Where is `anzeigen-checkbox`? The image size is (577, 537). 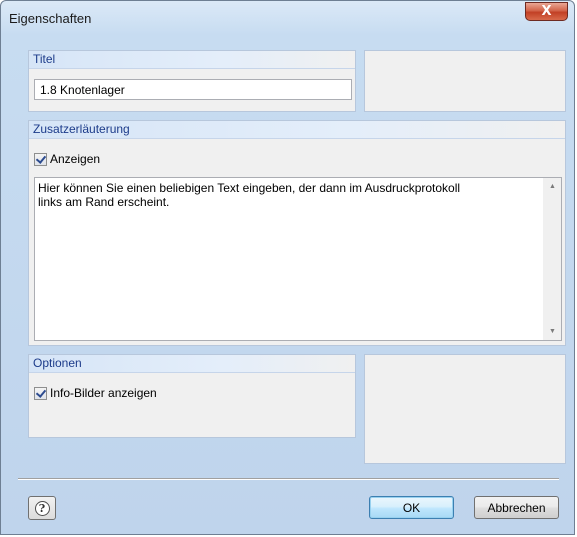 anzeigen-checkbox is located at coordinates (40, 159).